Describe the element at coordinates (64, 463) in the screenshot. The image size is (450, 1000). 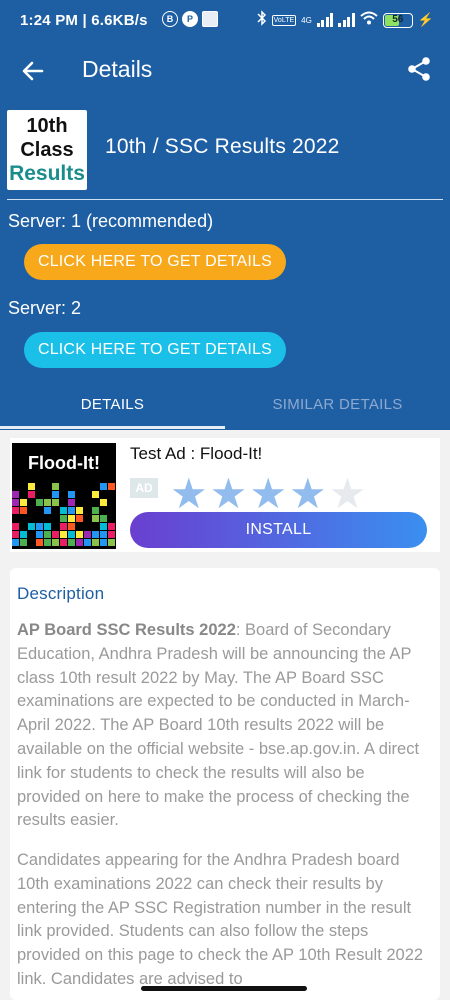
I see `ad-image-brand: Flood-It!` at that location.